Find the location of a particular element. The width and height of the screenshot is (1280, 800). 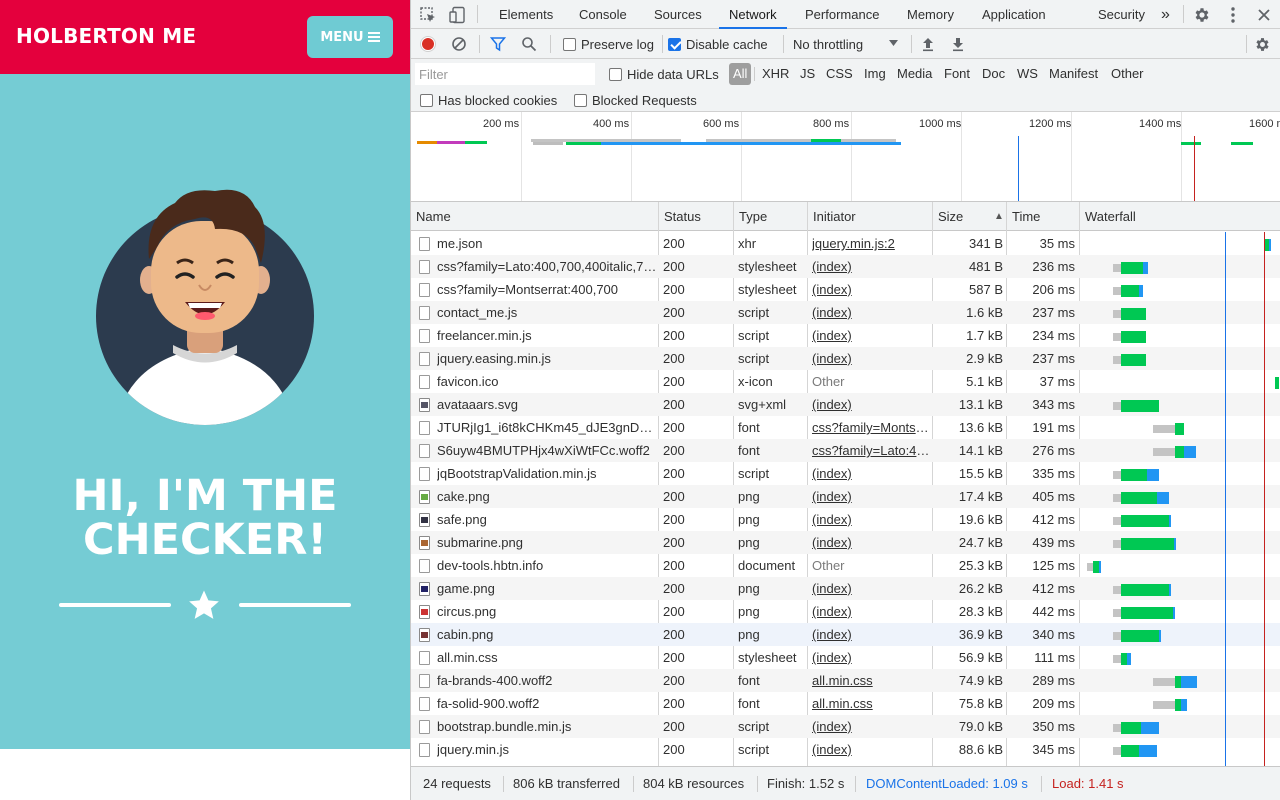

request-name: circus.png is located at coordinates (547, 611).